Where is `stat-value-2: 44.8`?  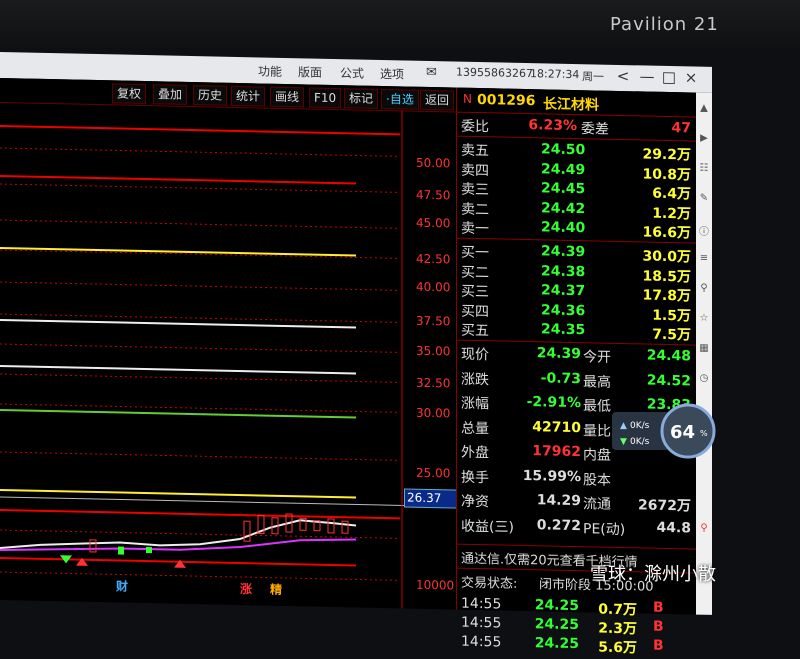 stat-value-2: 44.8 is located at coordinates (673, 527).